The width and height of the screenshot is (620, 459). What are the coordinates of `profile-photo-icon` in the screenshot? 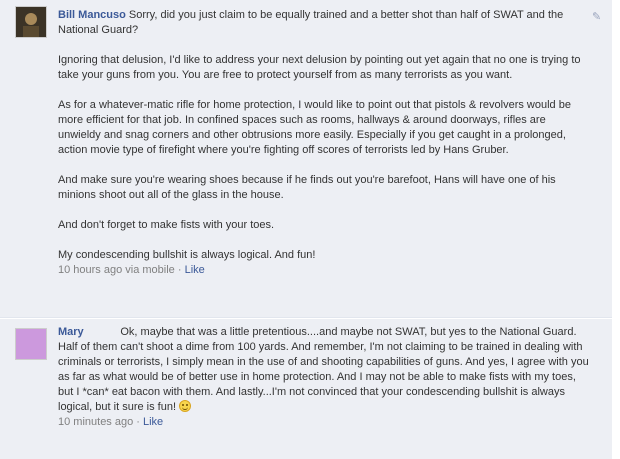 It's located at (31, 22).